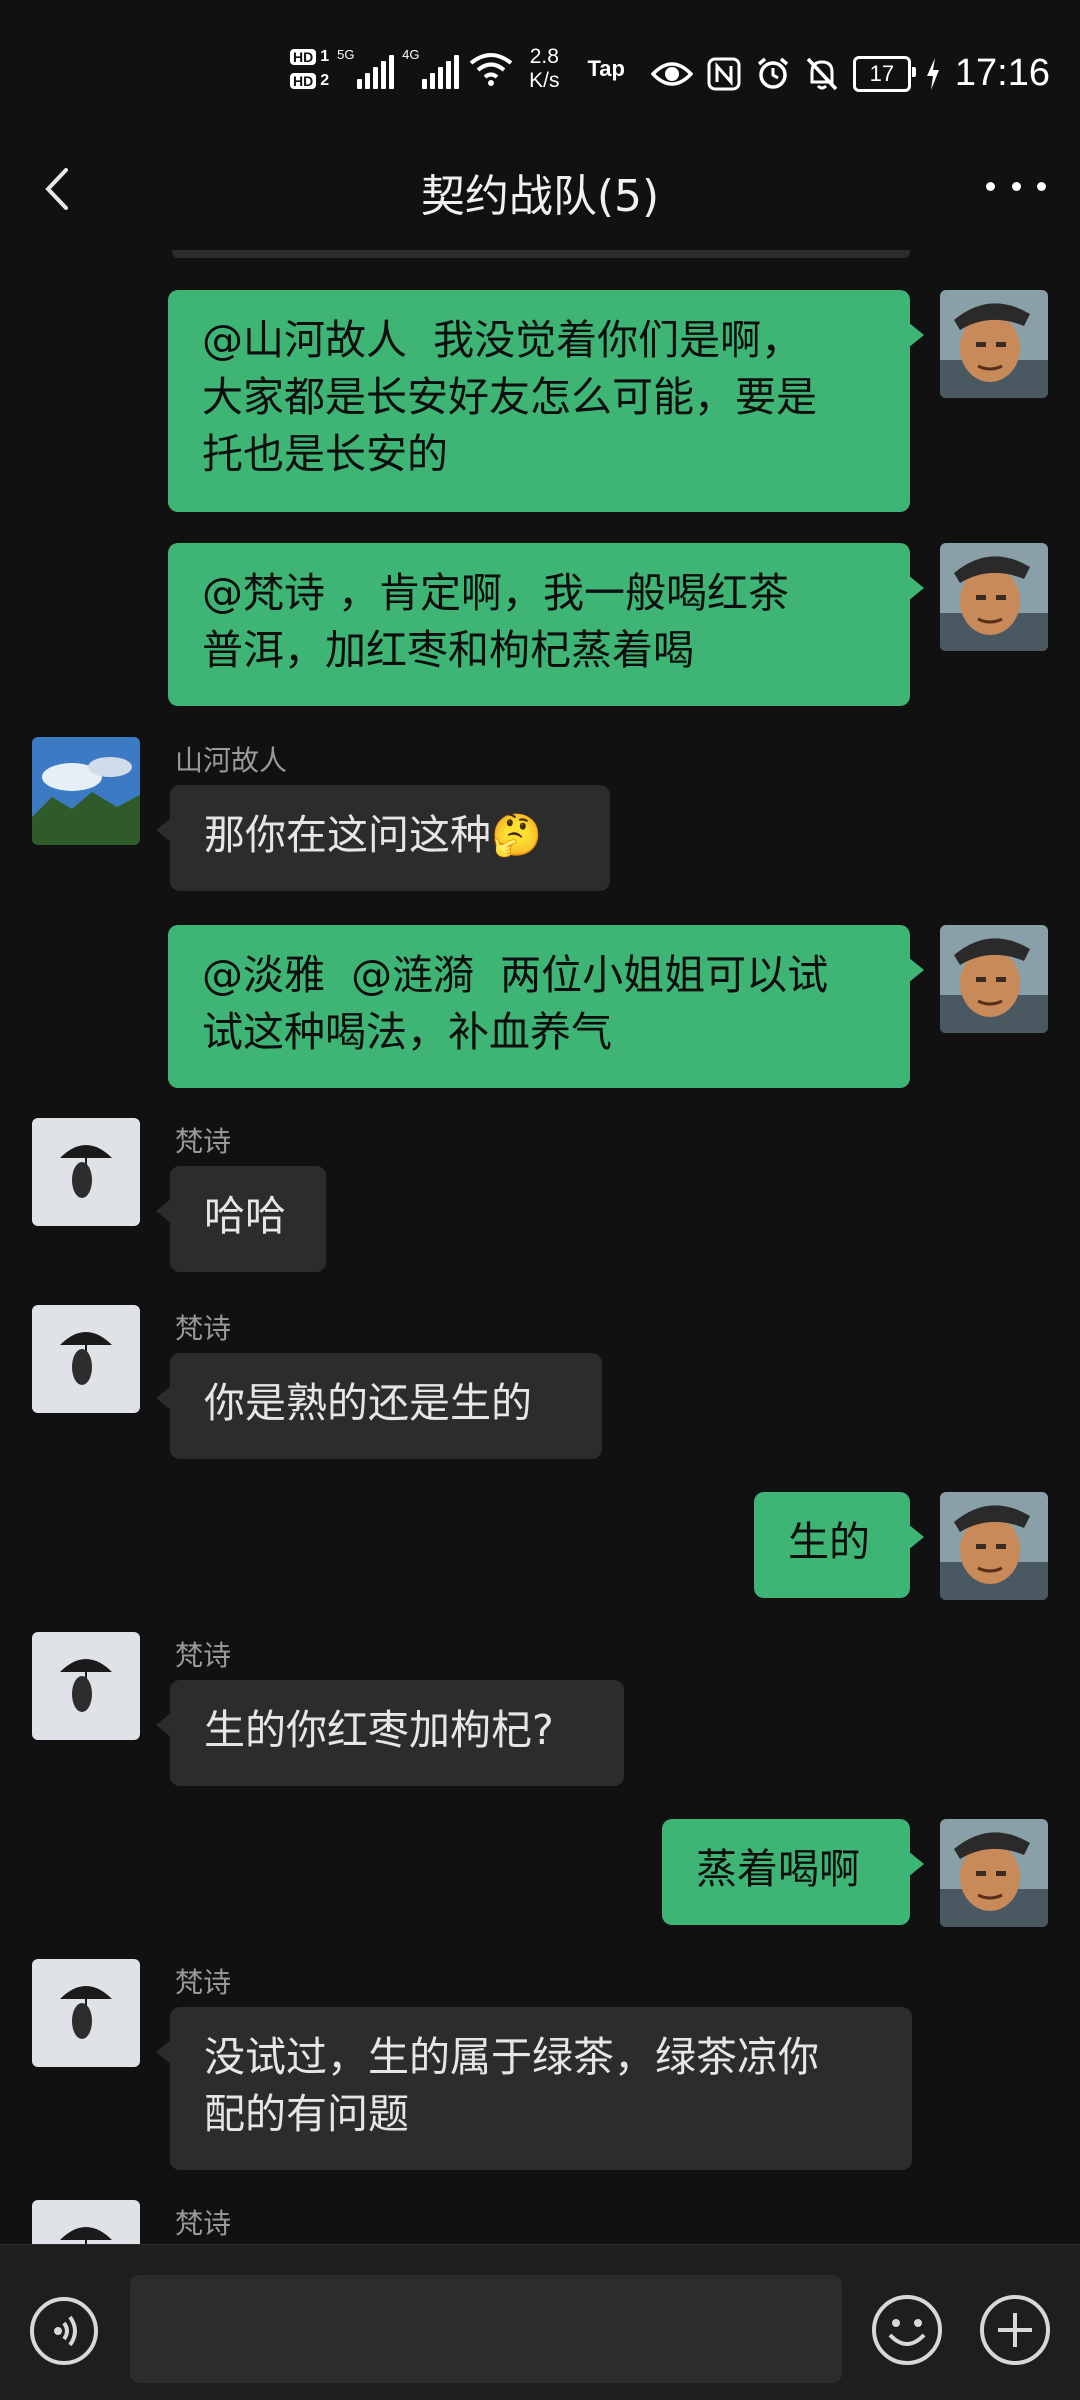 The image size is (1080, 2400). I want to click on message-bubble: 你是熟的还是生的, so click(379, 1406).